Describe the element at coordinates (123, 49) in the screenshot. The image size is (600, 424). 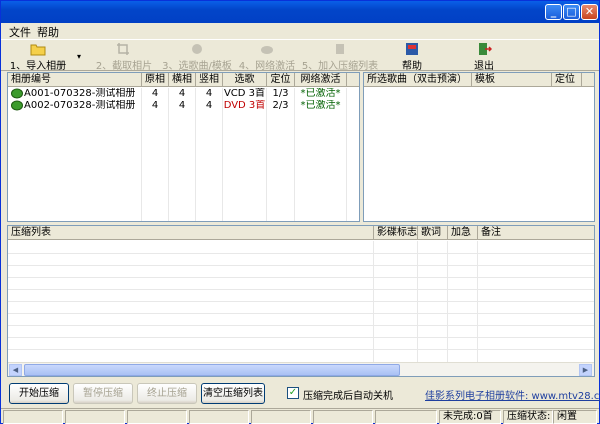
I see `crop-icon` at that location.